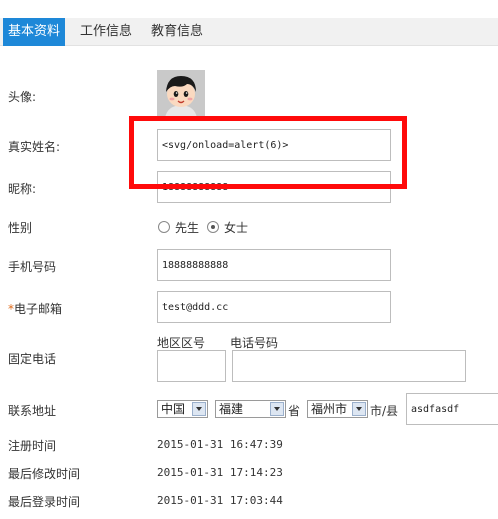 This screenshot has width=498, height=519. Describe the element at coordinates (452, 409) in the screenshot. I see `address-detail-input` at that location.